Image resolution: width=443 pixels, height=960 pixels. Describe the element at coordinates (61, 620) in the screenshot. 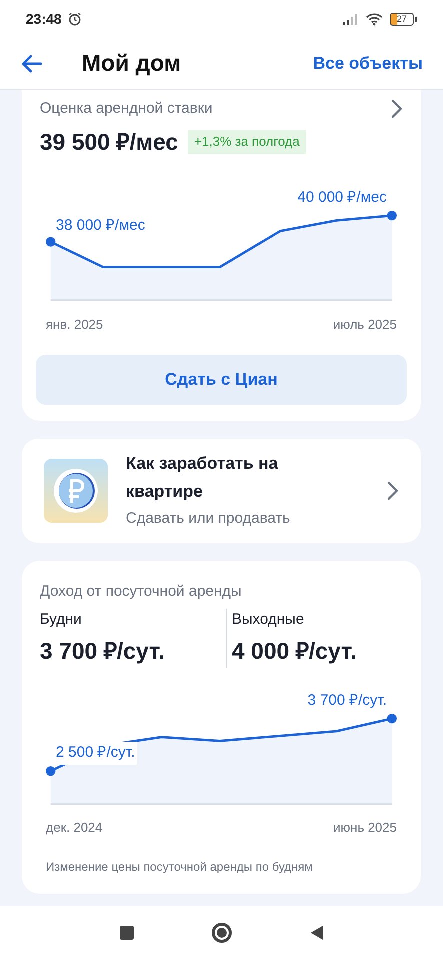

I see `metric-label: Будни` at that location.